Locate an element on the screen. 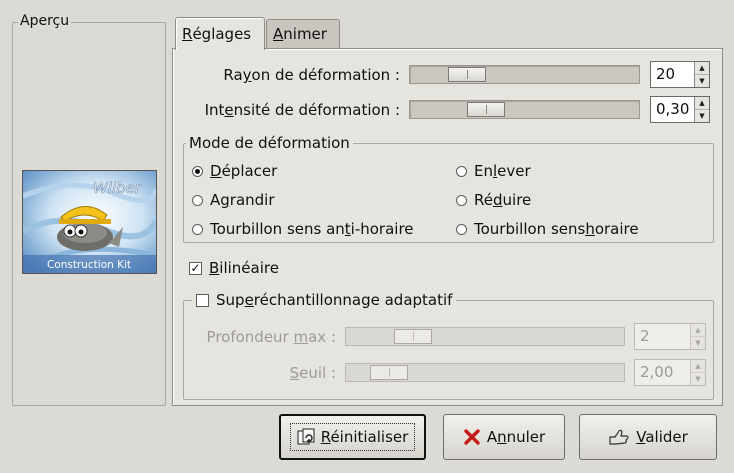  threshold-increment-icon: ▲ is located at coordinates (698, 366).